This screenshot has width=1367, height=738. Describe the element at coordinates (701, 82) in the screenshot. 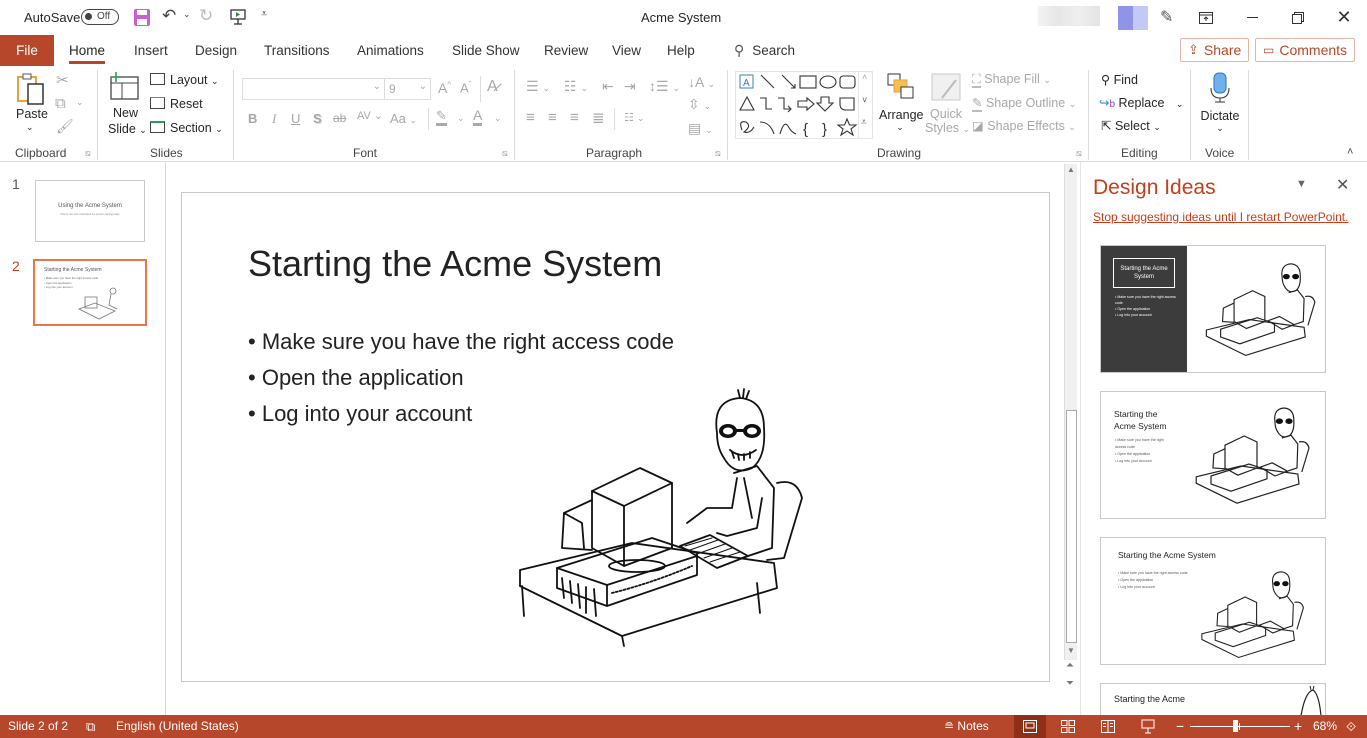

I see `text-direction-button: ↓A ⌄` at that location.